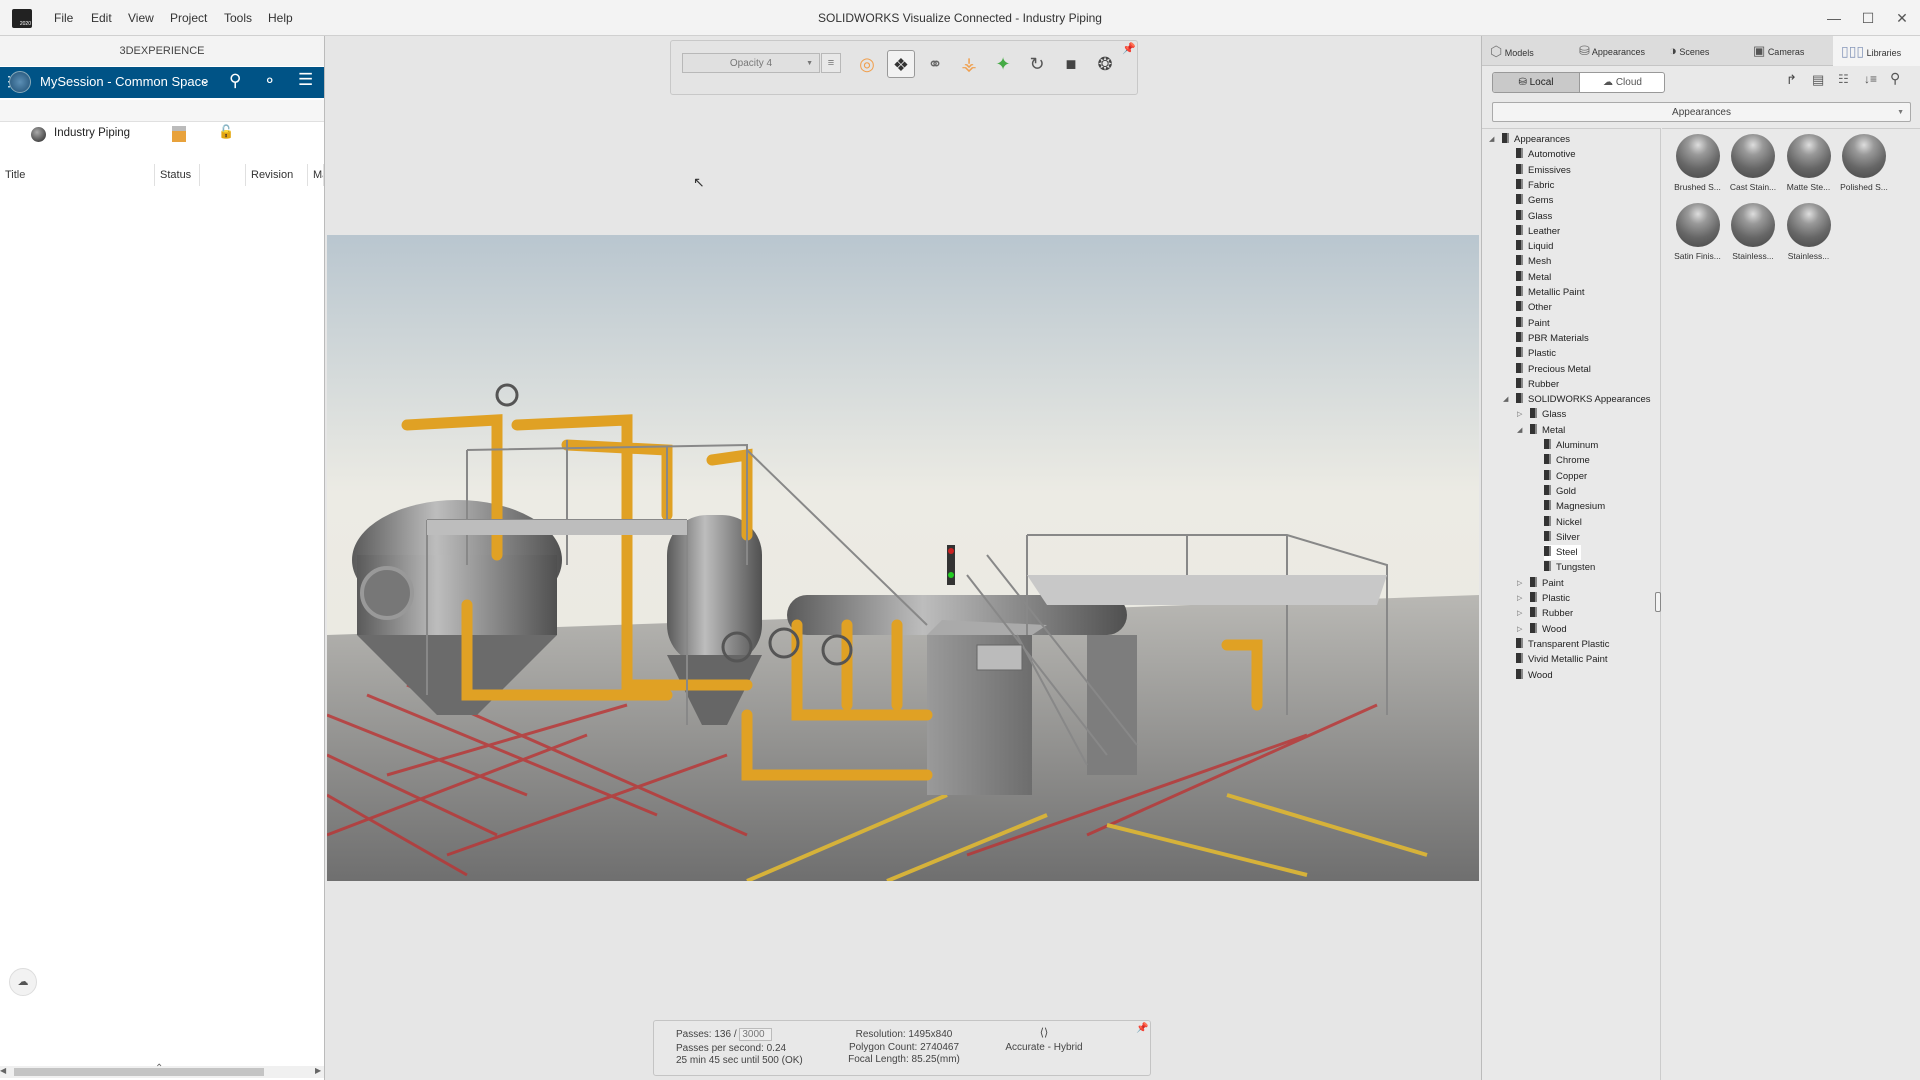 The image size is (1920, 1080). Describe the element at coordinates (935, 64) in the screenshot. I see `turntable-icon: ⚭` at that location.